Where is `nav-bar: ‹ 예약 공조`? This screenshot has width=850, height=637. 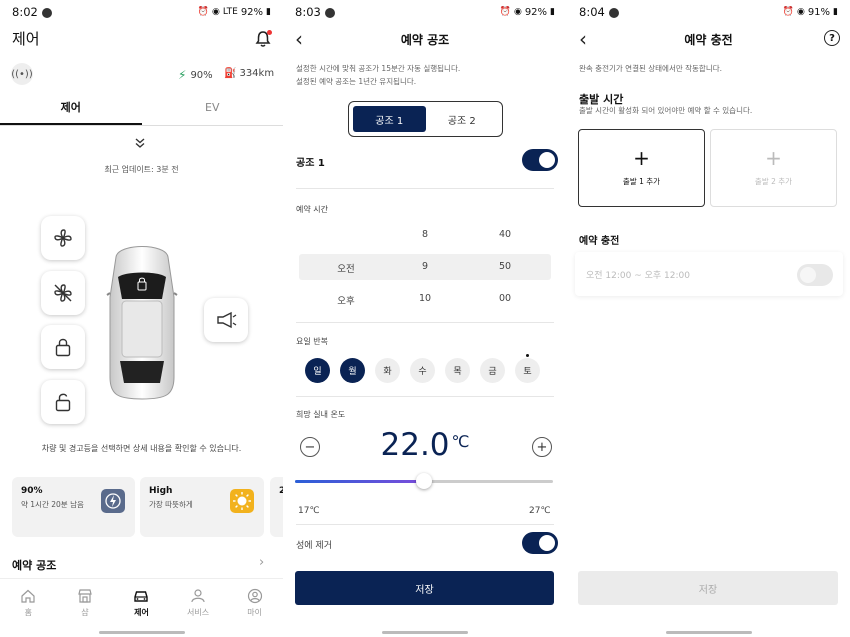 nav-bar: ‹ 예약 공조 is located at coordinates (425, 39).